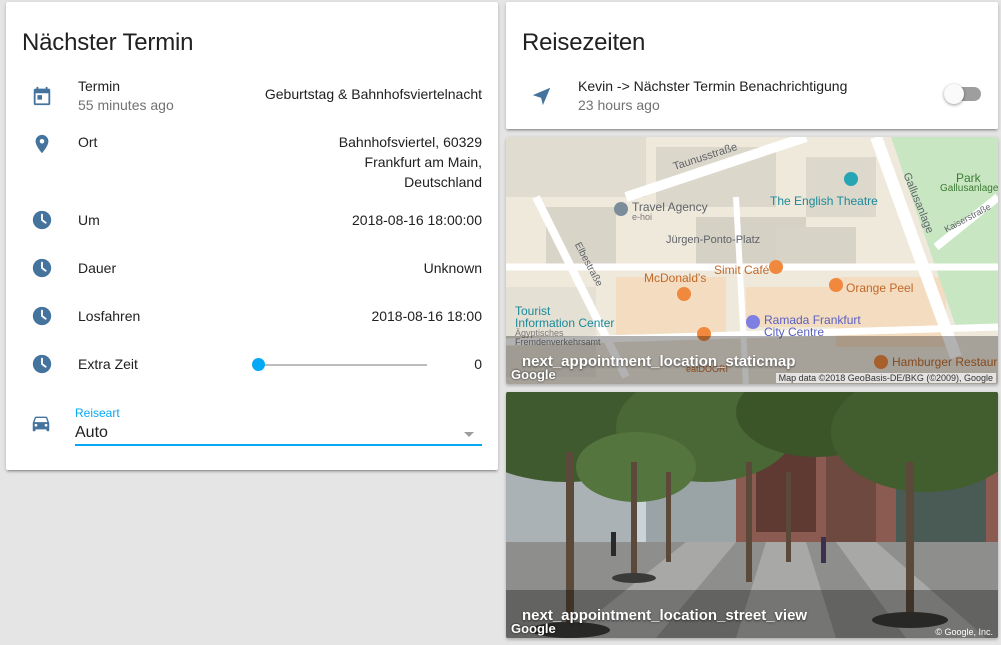 This screenshot has height=645, width=1001. Describe the element at coordinates (675, 278) in the screenshot. I see `map-label: McDonald's` at that location.